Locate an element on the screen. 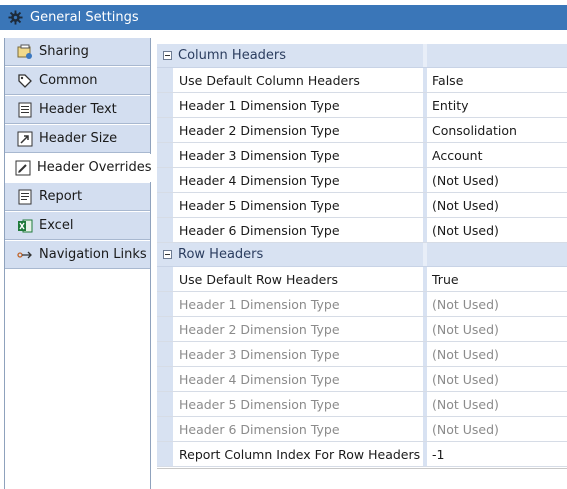  property-value: -1 is located at coordinates (497, 454).